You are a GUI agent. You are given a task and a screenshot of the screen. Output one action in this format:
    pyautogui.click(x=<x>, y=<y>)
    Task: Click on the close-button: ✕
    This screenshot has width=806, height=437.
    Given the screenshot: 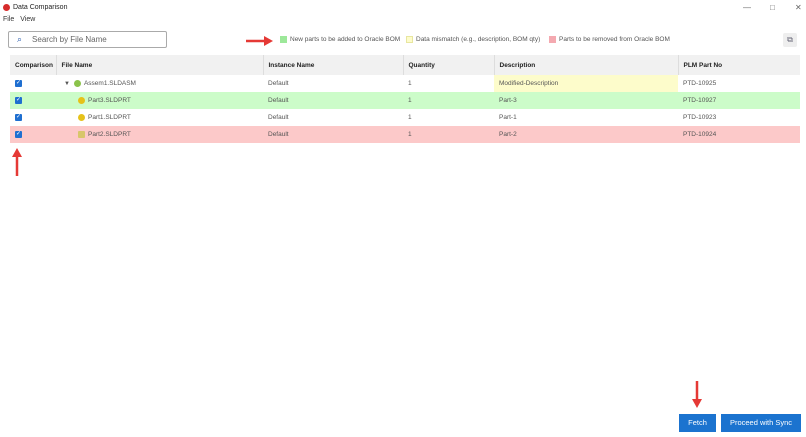 What is the action you would take?
    pyautogui.click(x=798, y=7)
    